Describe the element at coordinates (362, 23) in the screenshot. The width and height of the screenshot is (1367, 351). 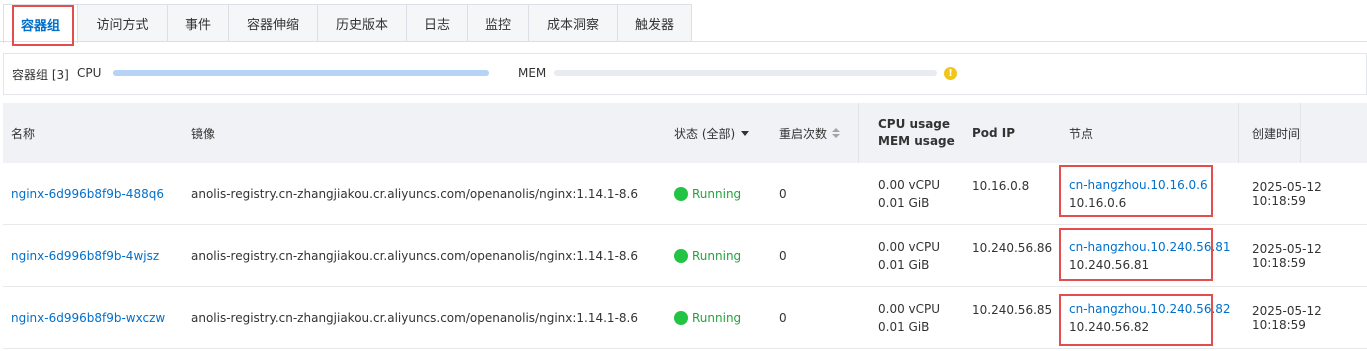
I see `tab-history-versions: 历史版本` at that location.